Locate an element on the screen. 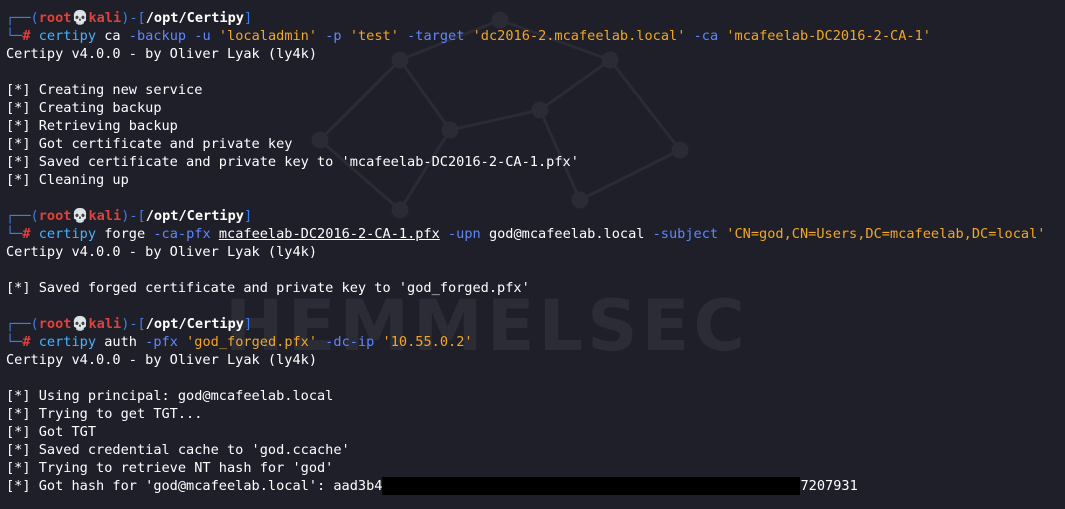 The height and width of the screenshot is (509, 1065). file-path-link: mcafeelab-DC2016-2-CA-1.pfx is located at coordinates (329, 234).